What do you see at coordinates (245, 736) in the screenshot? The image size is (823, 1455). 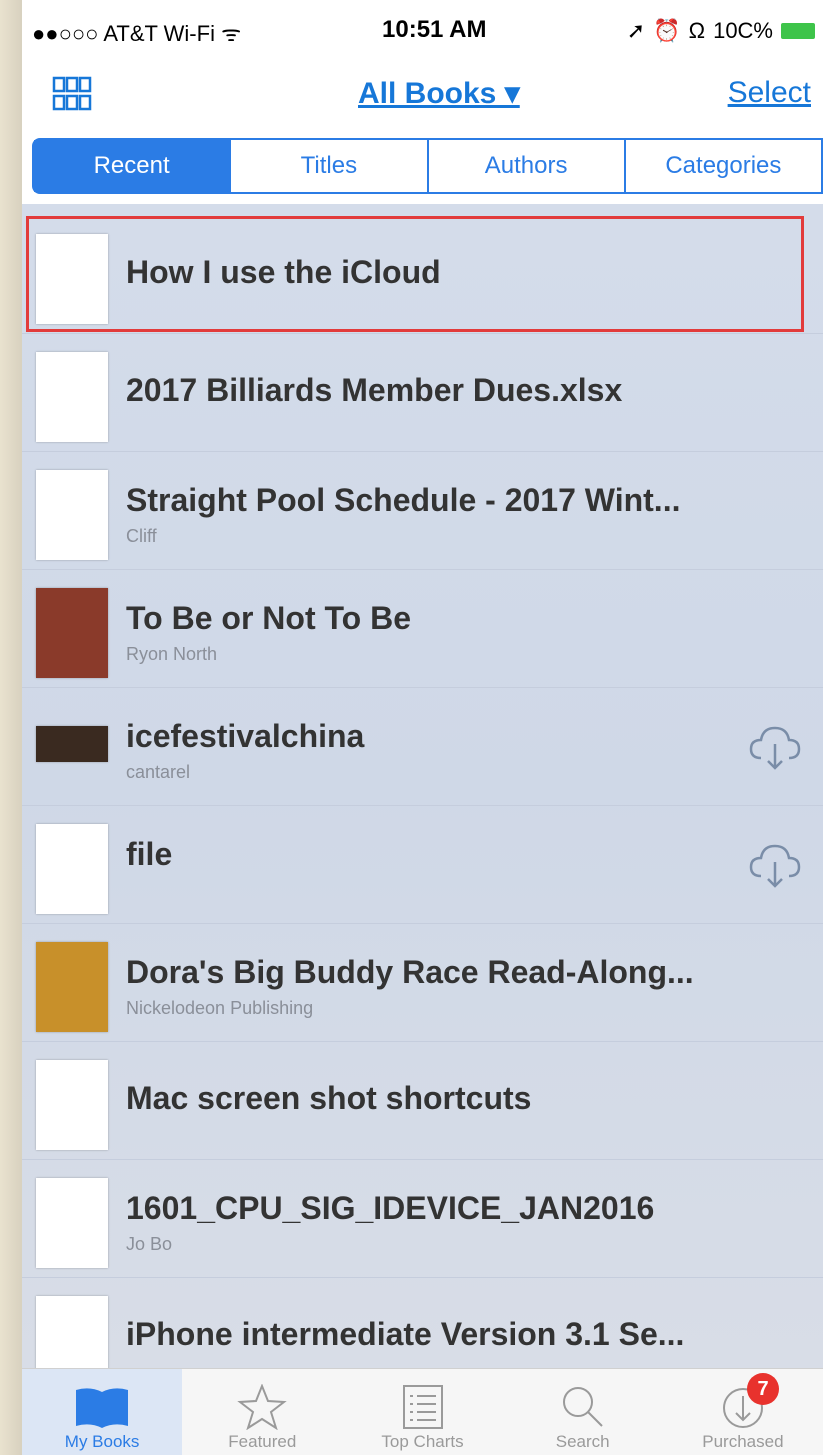 I see `book-title: icefestivalchina` at bounding box center [245, 736].